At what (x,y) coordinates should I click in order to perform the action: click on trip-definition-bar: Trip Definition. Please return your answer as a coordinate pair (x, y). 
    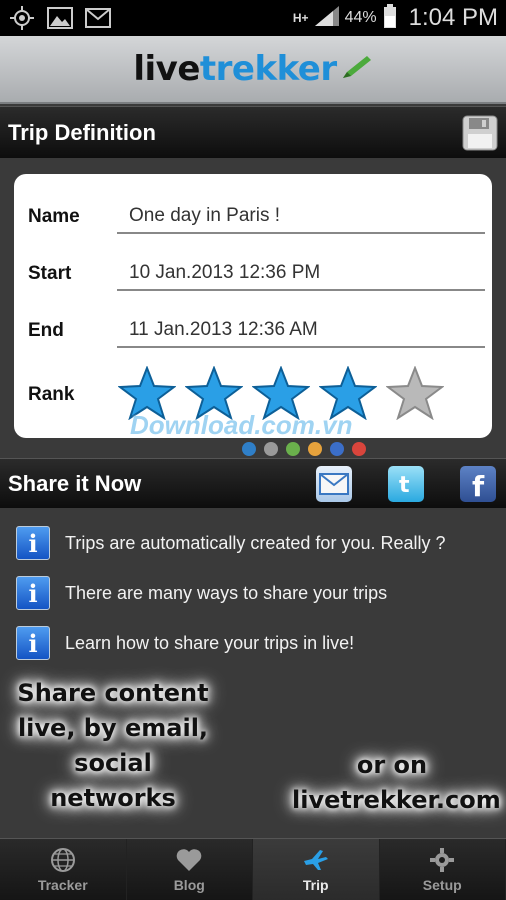
    Looking at the image, I should click on (253, 132).